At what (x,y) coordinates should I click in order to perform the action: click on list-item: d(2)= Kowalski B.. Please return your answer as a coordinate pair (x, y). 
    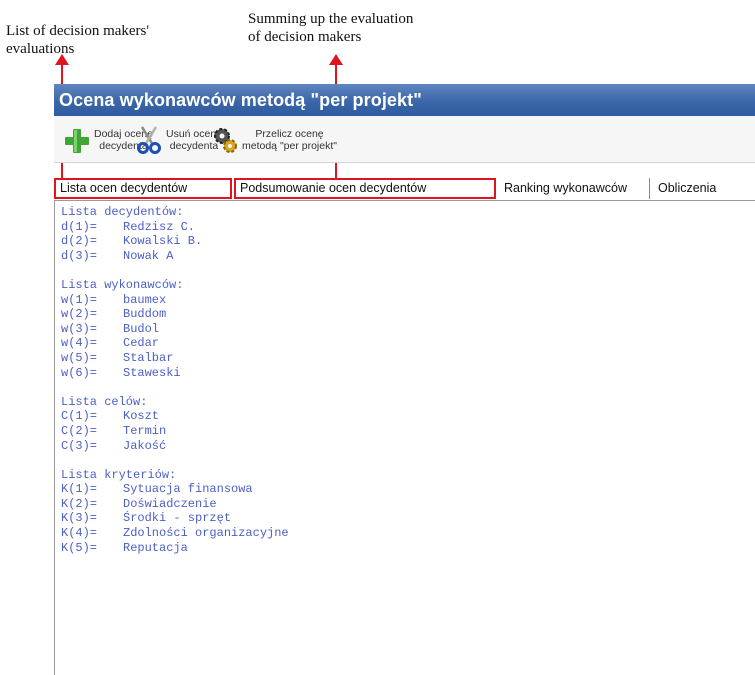
    Looking at the image, I should click on (408, 241).